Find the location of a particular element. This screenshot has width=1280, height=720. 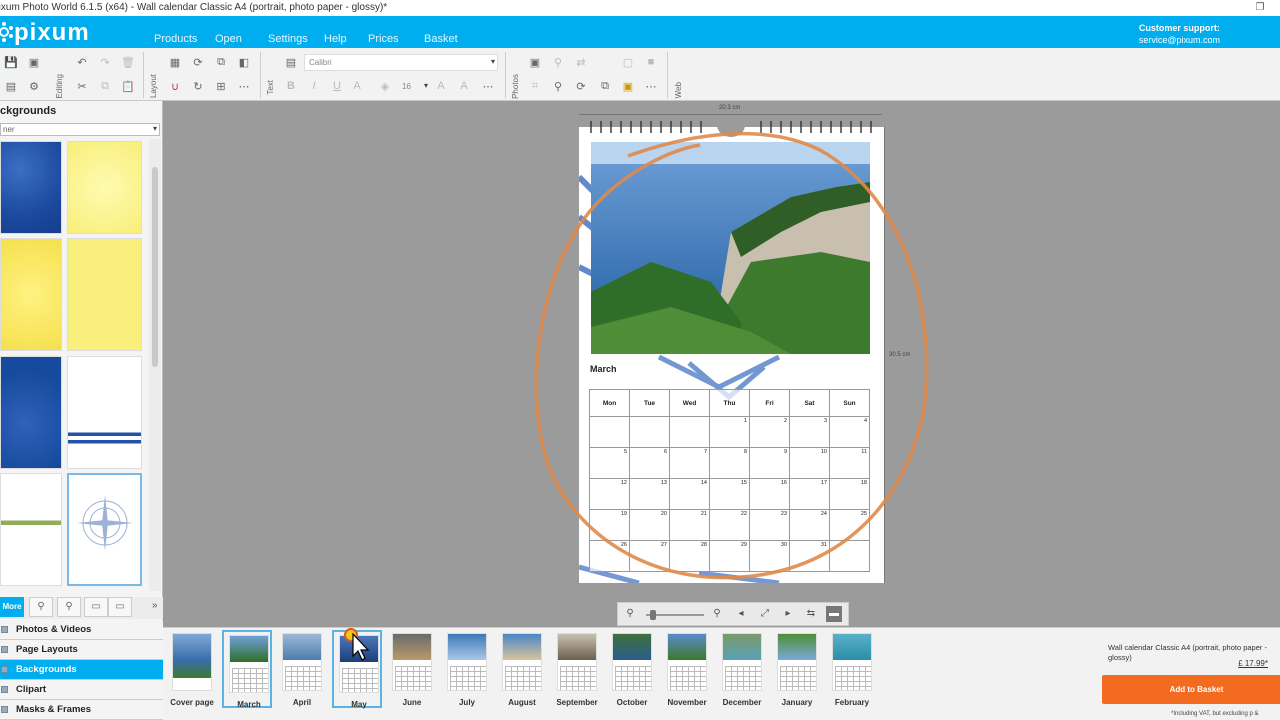

italic-icon: I is located at coordinates (314, 86).